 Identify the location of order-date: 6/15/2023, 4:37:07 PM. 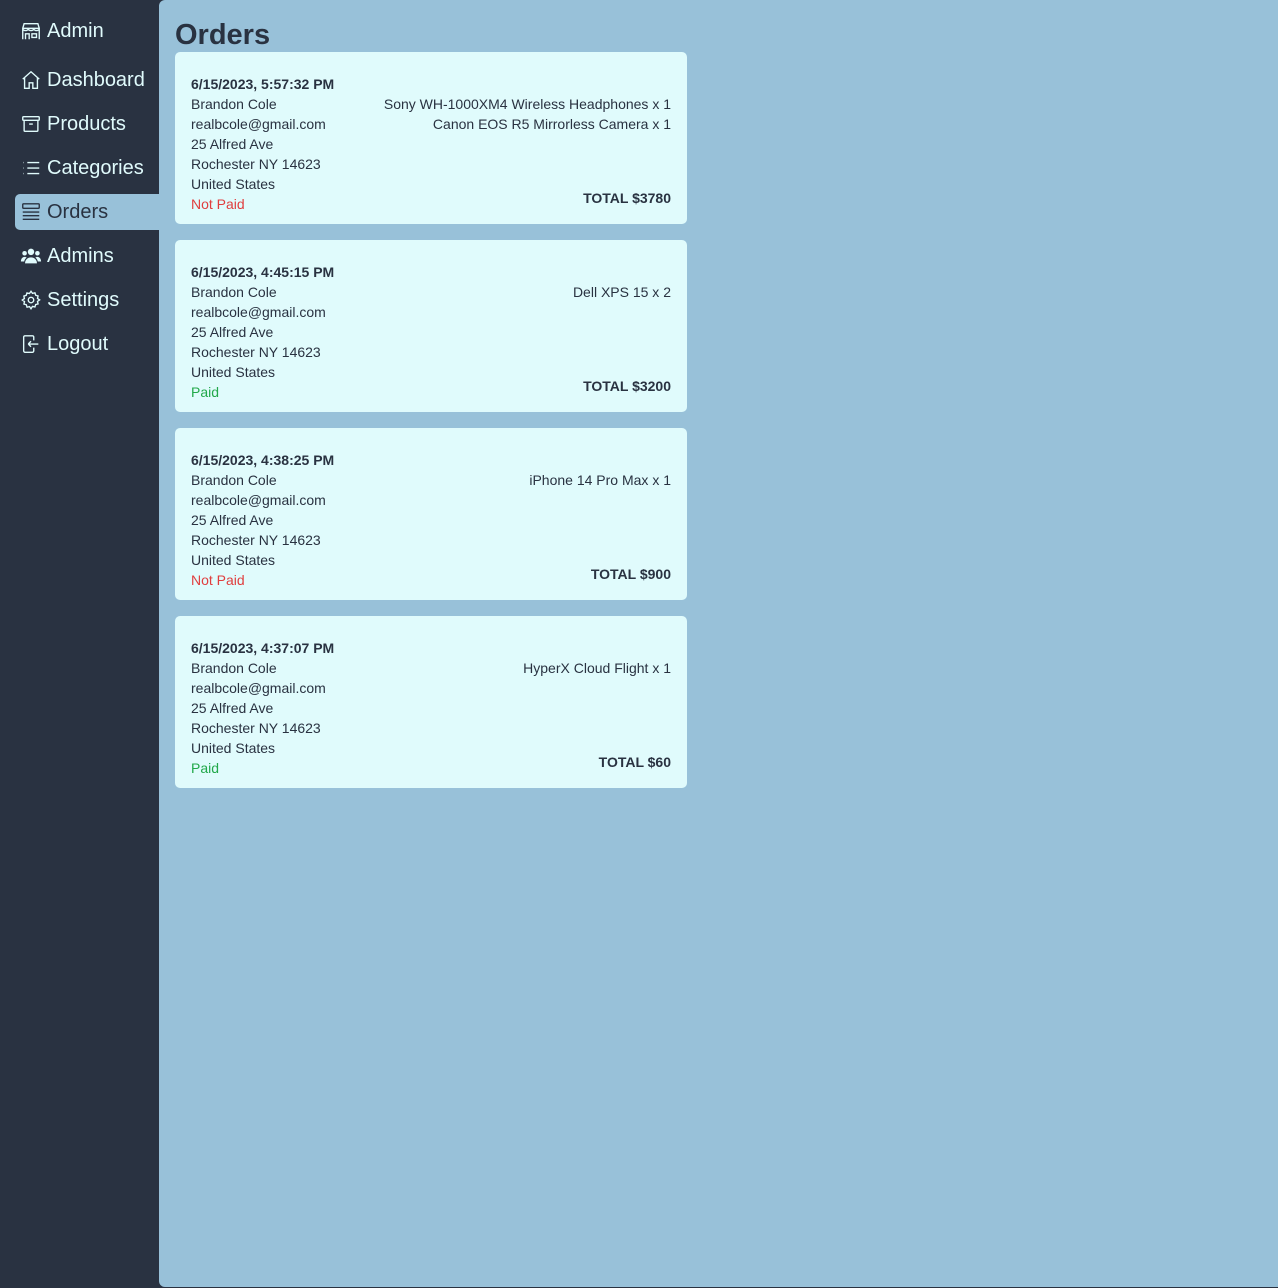
(263, 648).